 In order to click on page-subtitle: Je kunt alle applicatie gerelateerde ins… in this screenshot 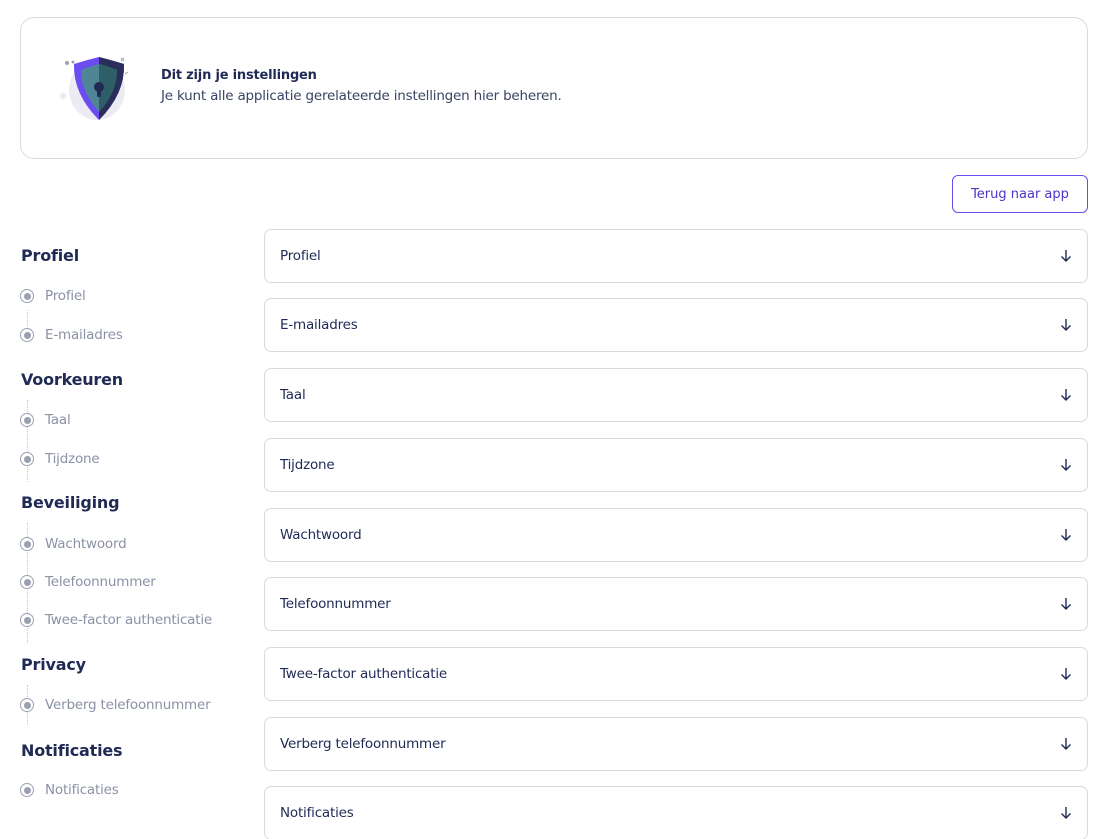, I will do `click(361, 96)`.